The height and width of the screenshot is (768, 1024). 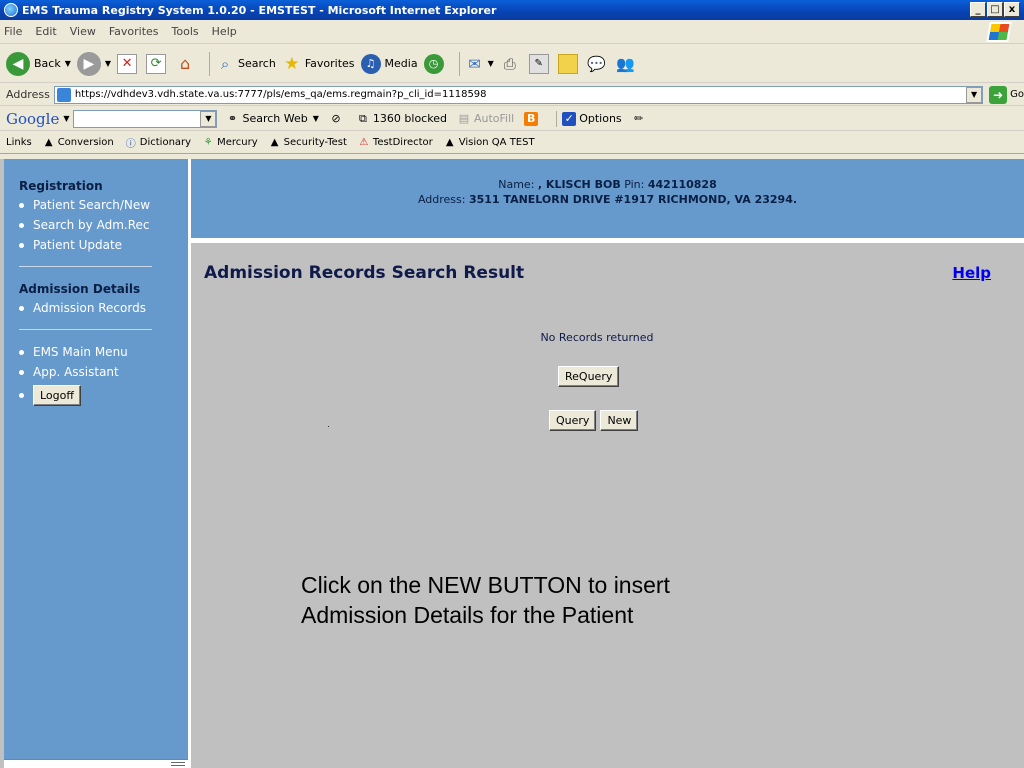 What do you see at coordinates (474, 63) in the screenshot?
I see `mail-icon: ✉` at bounding box center [474, 63].